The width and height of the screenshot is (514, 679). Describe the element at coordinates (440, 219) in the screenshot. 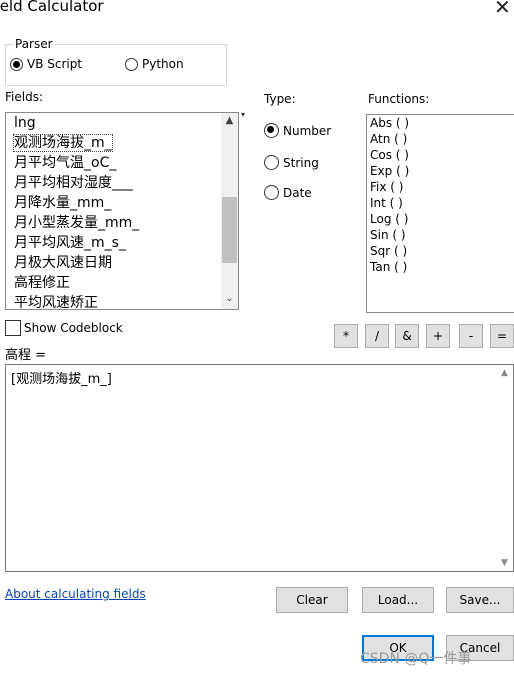

I see `function-item: Log ( )` at that location.